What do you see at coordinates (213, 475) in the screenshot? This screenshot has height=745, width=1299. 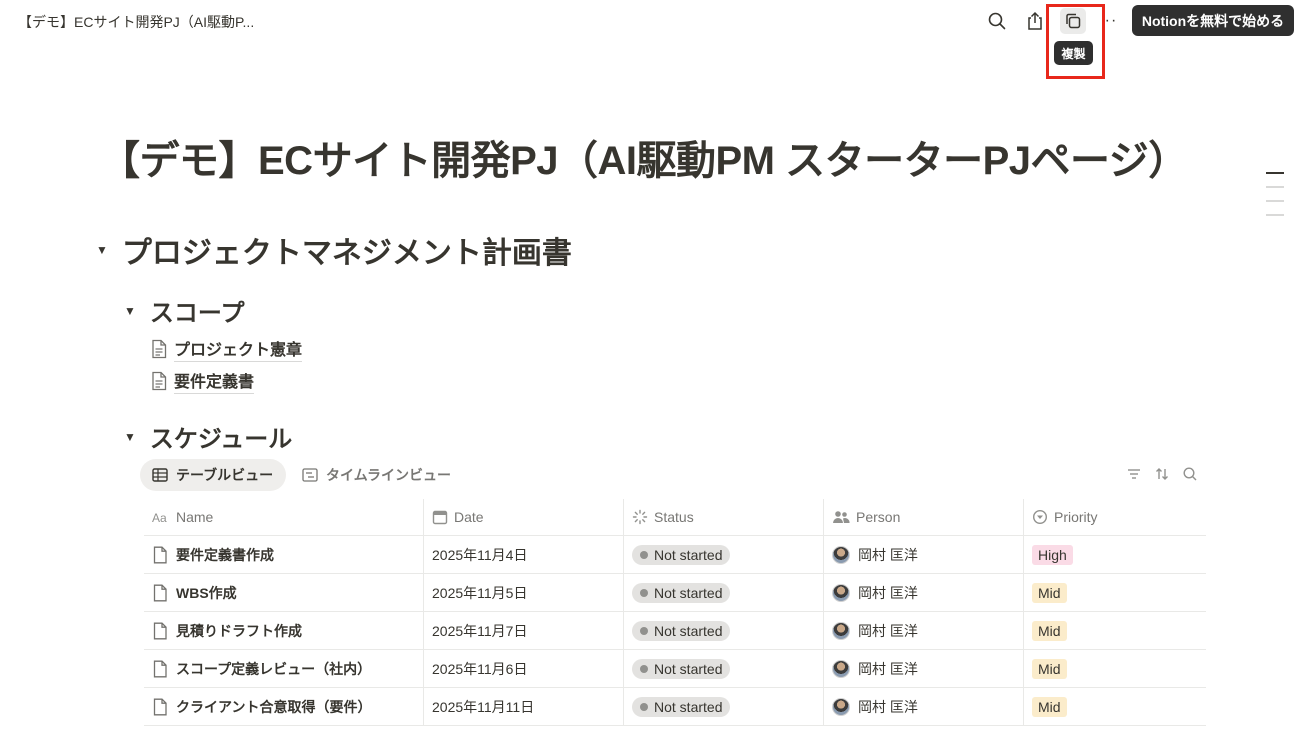 I see `tab-table-view: テーブルビュー` at bounding box center [213, 475].